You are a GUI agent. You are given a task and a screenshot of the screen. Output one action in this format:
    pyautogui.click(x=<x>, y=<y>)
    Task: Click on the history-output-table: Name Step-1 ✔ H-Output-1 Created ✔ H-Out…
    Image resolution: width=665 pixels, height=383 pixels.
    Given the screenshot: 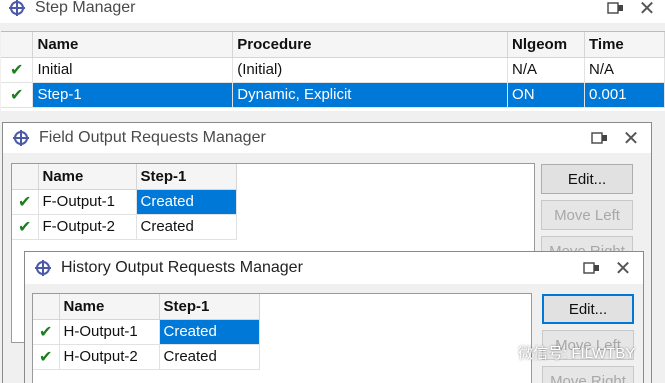 What is the action you would take?
    pyautogui.click(x=146, y=332)
    